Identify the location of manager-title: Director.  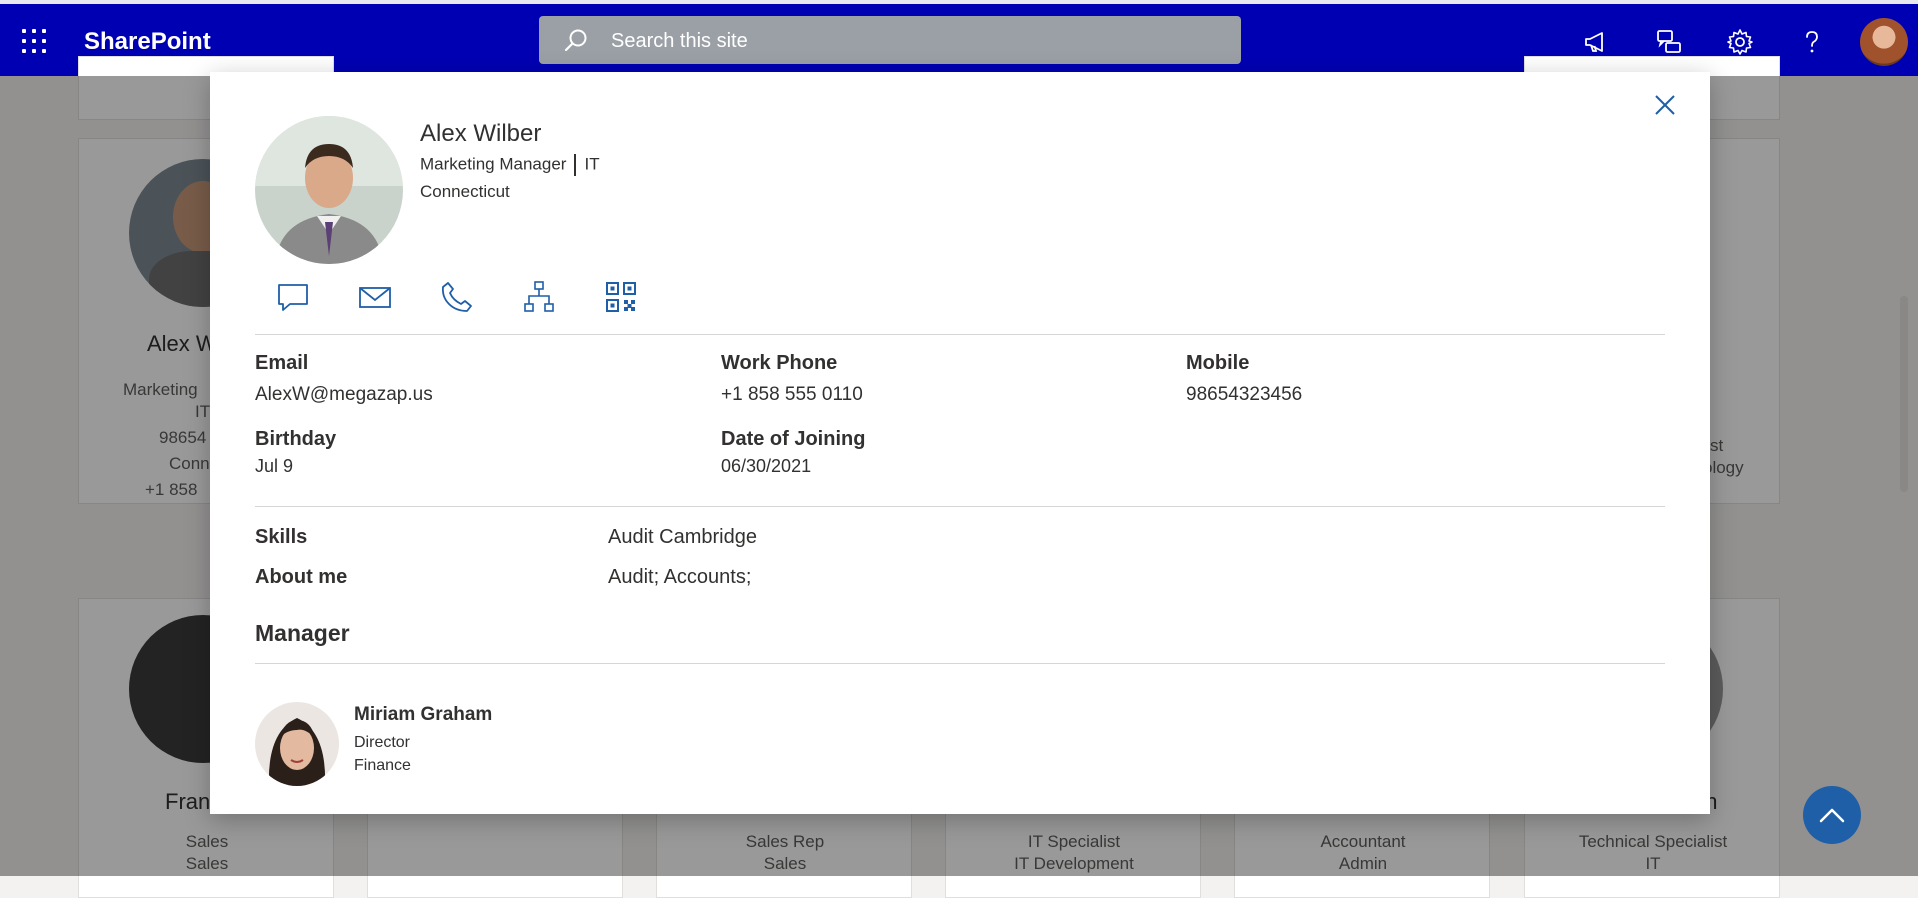
(382, 742).